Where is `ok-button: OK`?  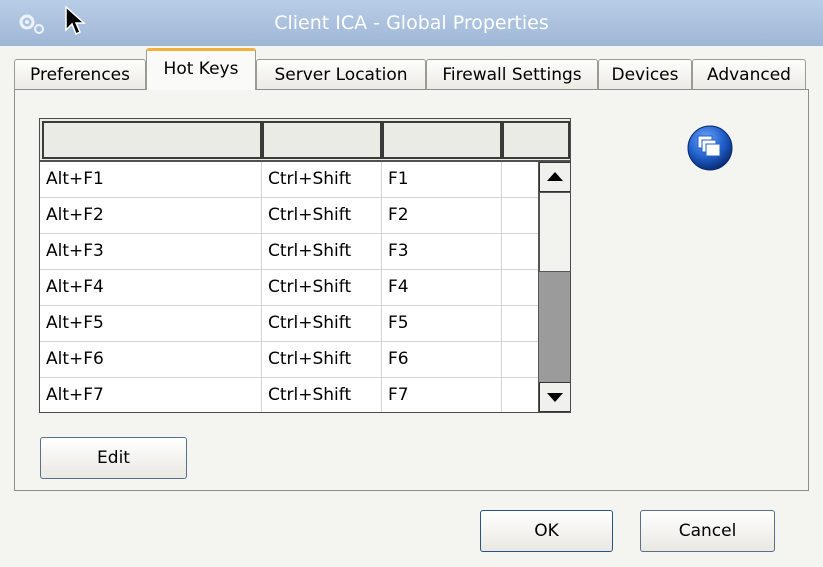 ok-button: OK is located at coordinates (546, 531).